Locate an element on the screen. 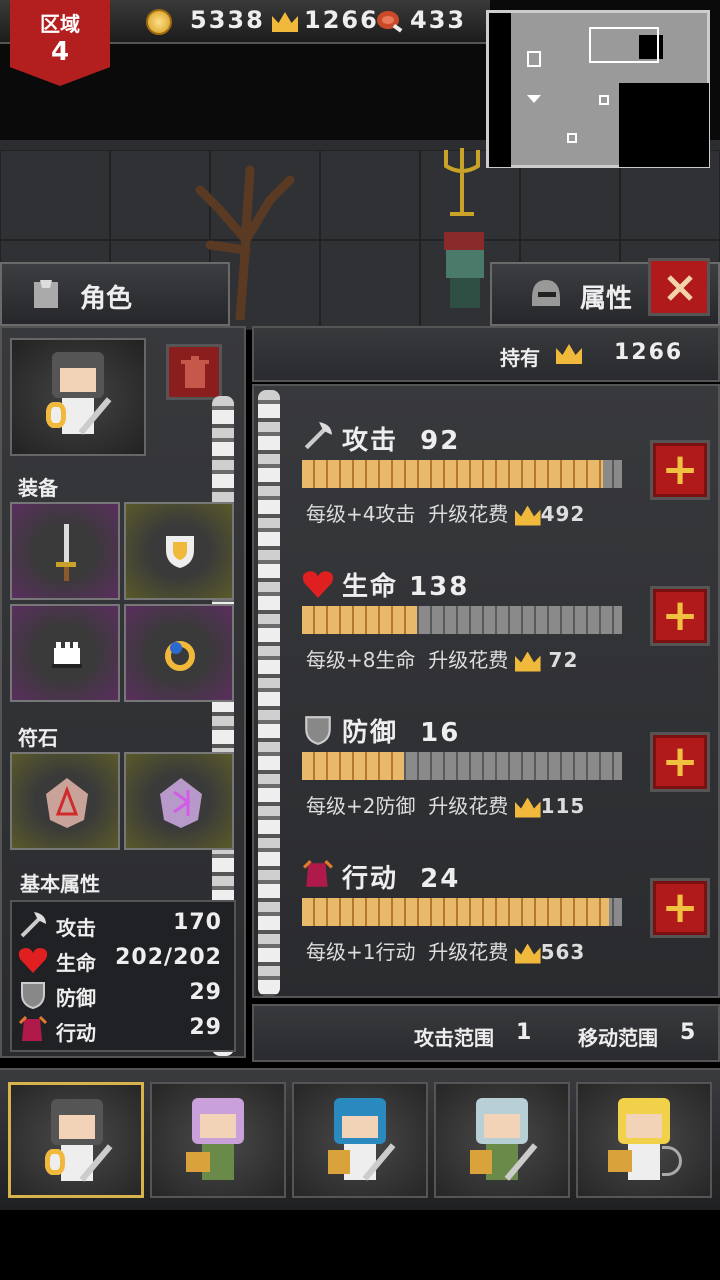  trash-icon is located at coordinates (195, 372).